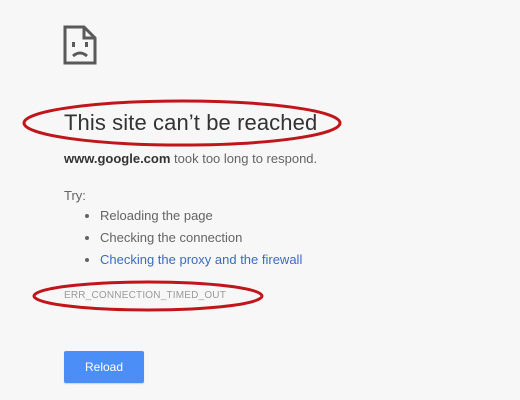 The height and width of the screenshot is (400, 520). I want to click on sad-document-icon, so click(80, 45).